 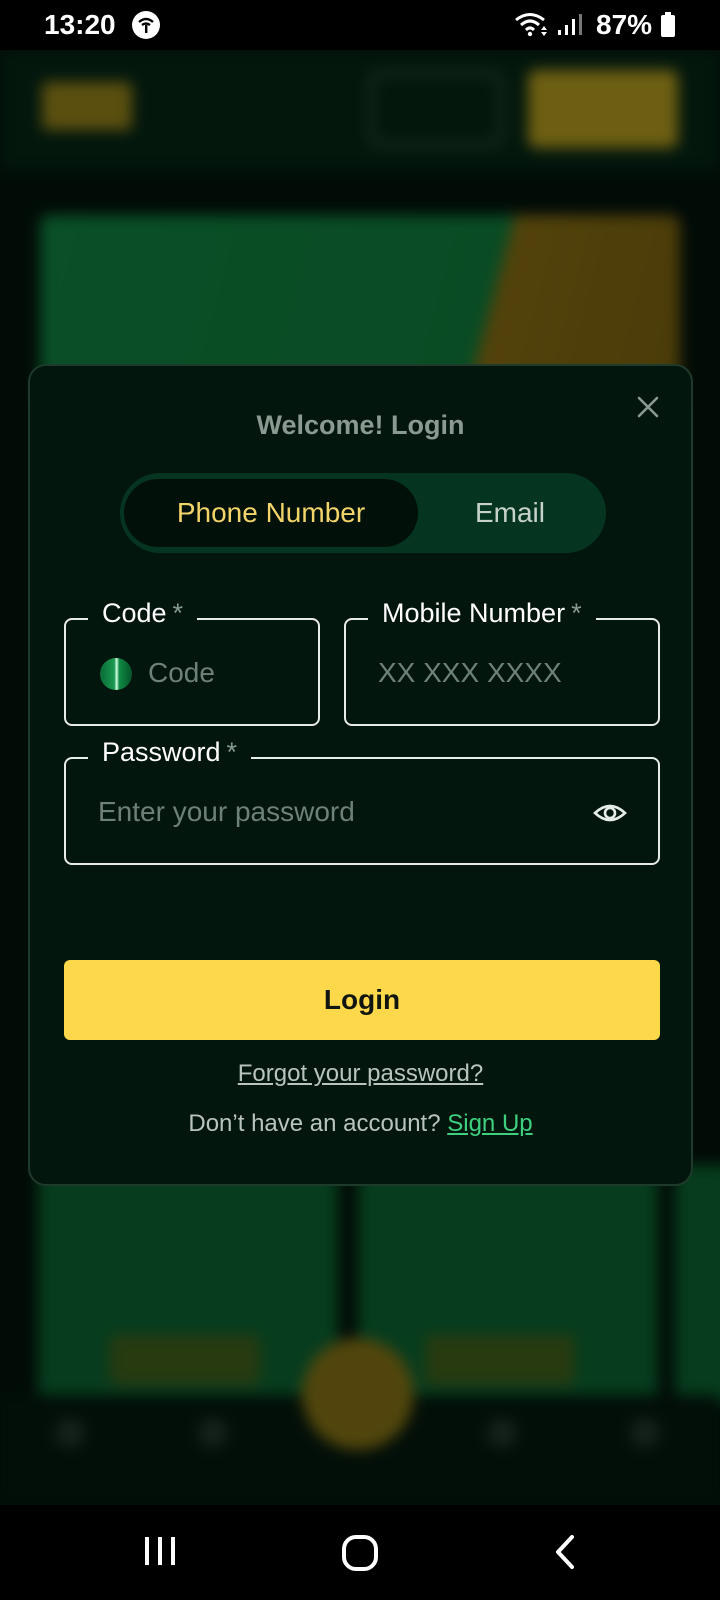 What do you see at coordinates (314, 1123) in the screenshot?
I see `no-account-text: Don’t have an account?` at bounding box center [314, 1123].